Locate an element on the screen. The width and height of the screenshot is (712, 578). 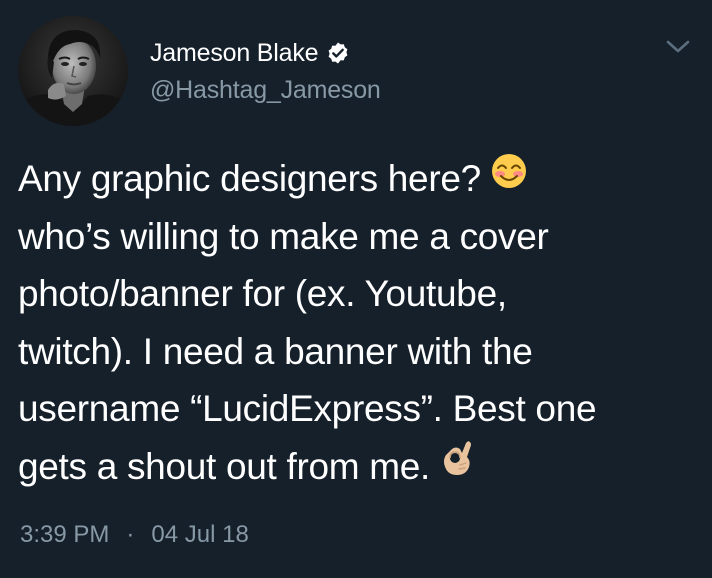
tweet-line: gets a shout out from me. is located at coordinates (358, 467).